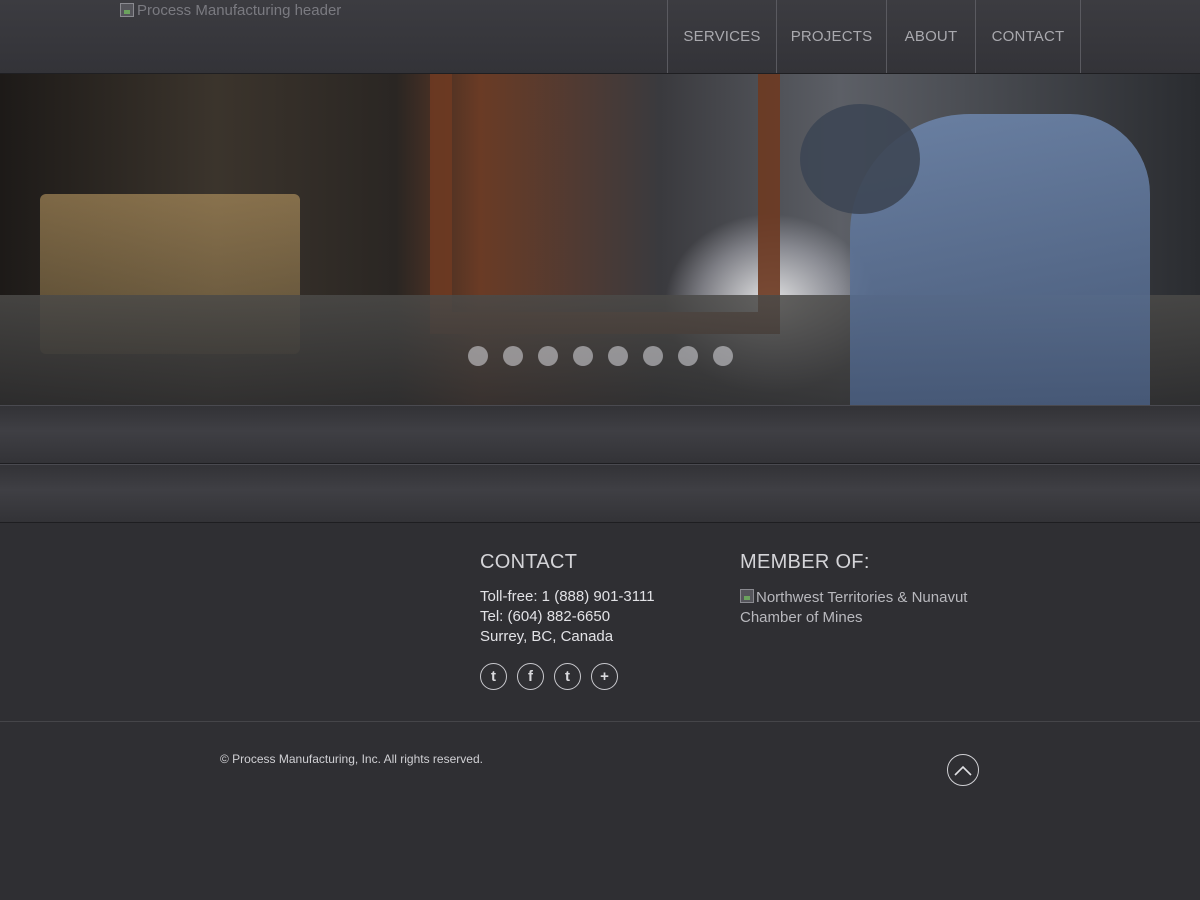 The width and height of the screenshot is (1200, 900). What do you see at coordinates (549, 676) in the screenshot?
I see `social-links: t f t +` at bounding box center [549, 676].